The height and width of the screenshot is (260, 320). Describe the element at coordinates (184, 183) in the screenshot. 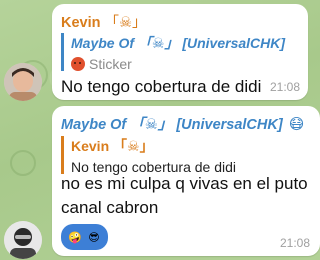

I see `message-text-line: no es mi culpa q vivas en el puto` at that location.